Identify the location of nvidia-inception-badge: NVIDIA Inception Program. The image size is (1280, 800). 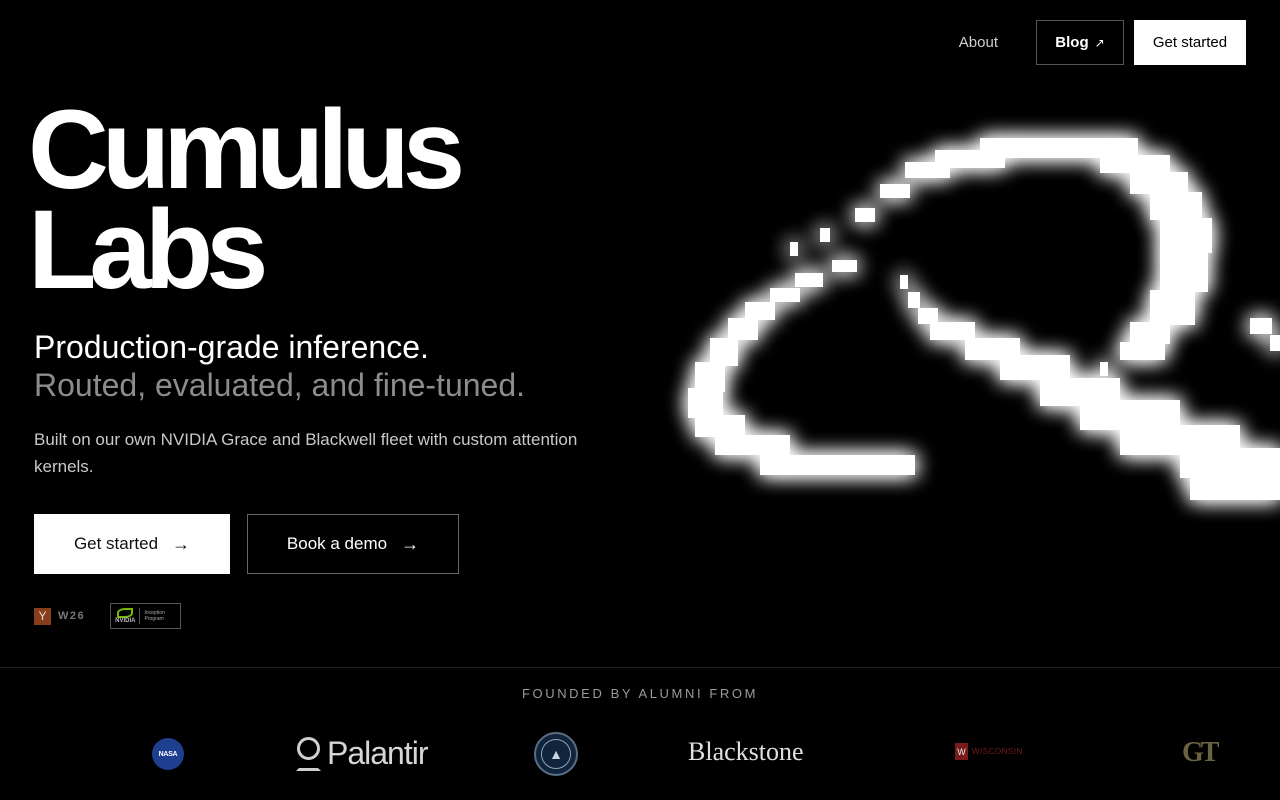
(146, 616).